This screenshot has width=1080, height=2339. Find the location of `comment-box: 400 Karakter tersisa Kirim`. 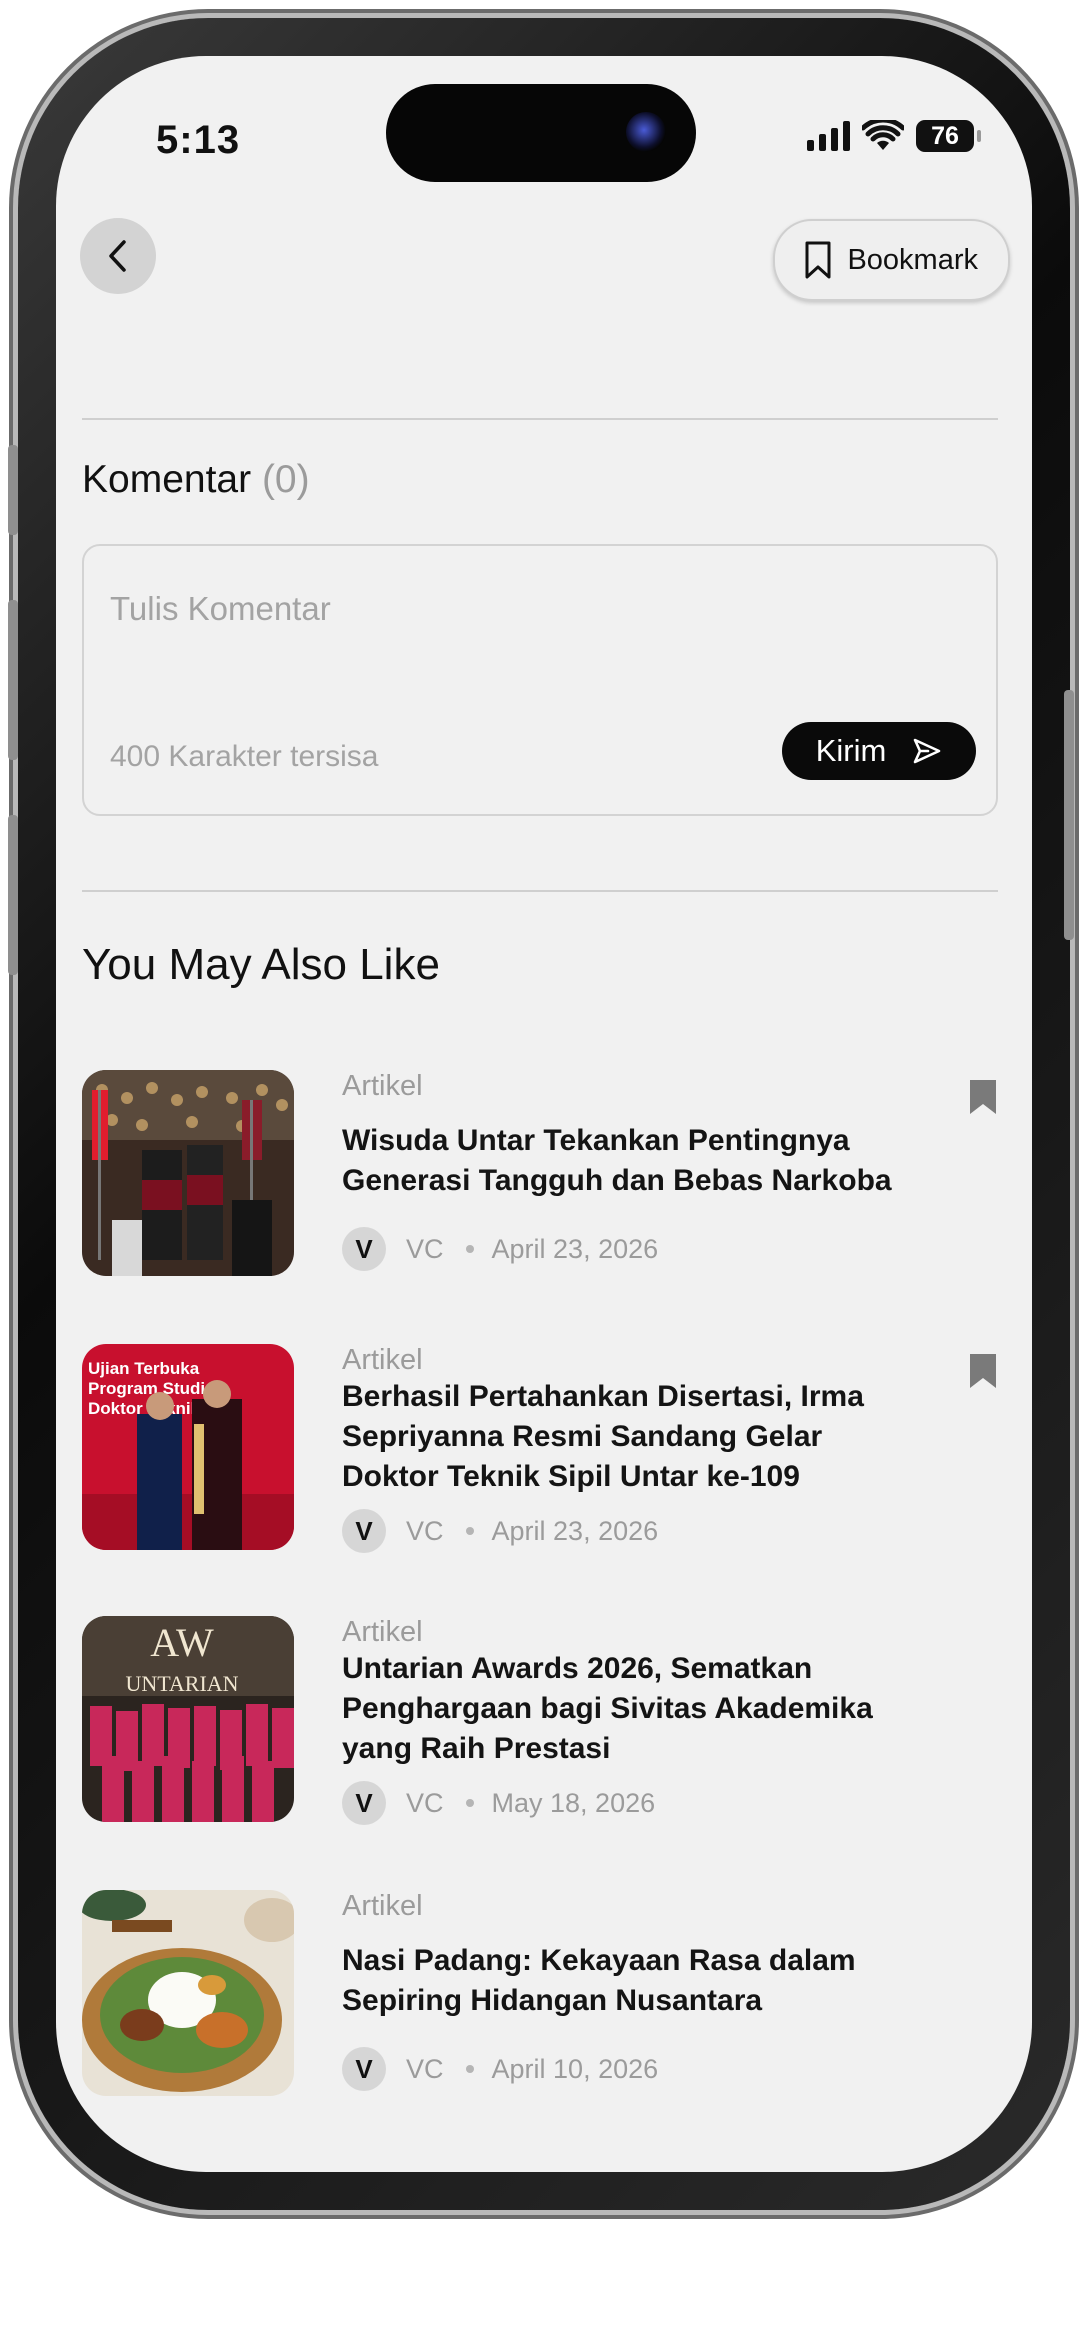

comment-box: 400 Karakter tersisa Kirim is located at coordinates (540, 680).